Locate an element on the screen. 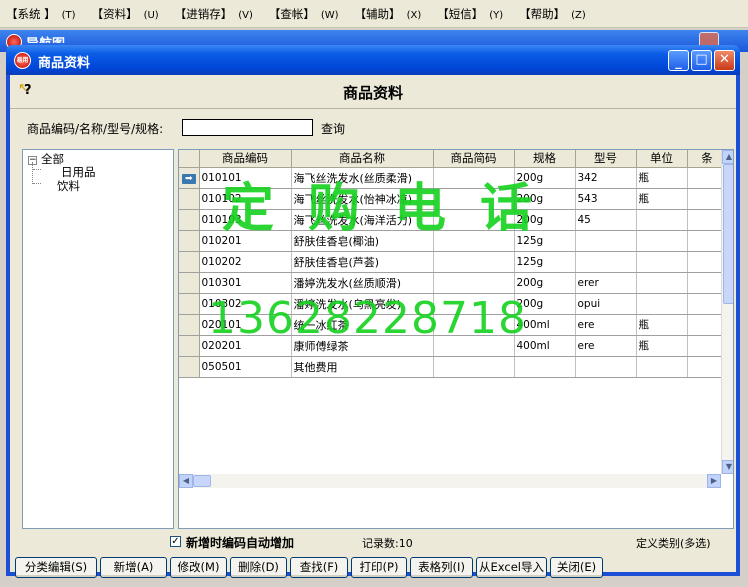 The height and width of the screenshot is (587, 748). search-input is located at coordinates (247, 127).